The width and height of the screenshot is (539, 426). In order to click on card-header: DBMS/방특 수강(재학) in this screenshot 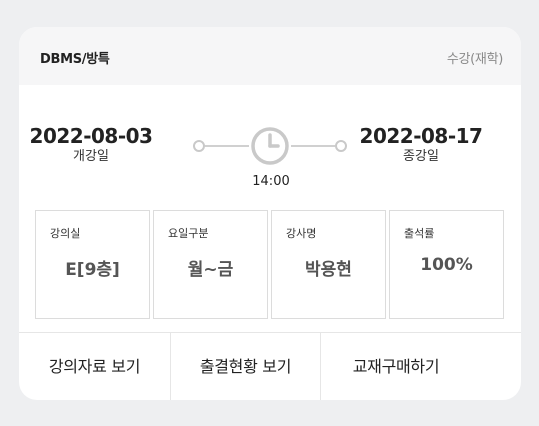, I will do `click(270, 56)`.